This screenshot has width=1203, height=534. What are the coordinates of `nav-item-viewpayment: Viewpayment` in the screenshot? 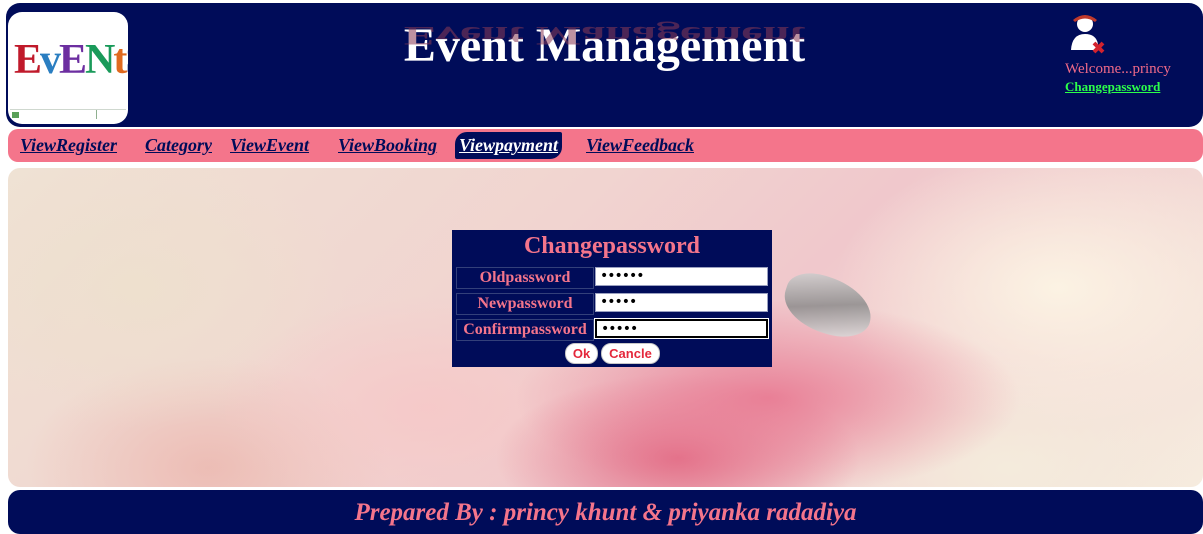 It's located at (508, 145).